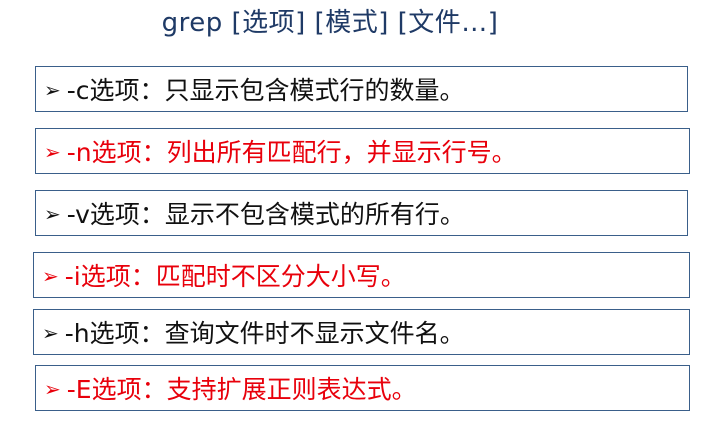 This screenshot has width=727, height=429. I want to click on option-box-v: ➢ -v选项：显示不包含模式的所有行。, so click(361, 213).